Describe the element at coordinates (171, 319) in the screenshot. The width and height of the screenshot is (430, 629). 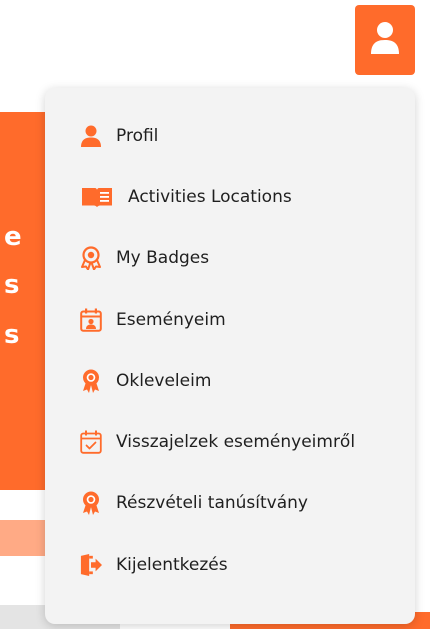
I see `menu-item-label: Eseményeim` at that location.